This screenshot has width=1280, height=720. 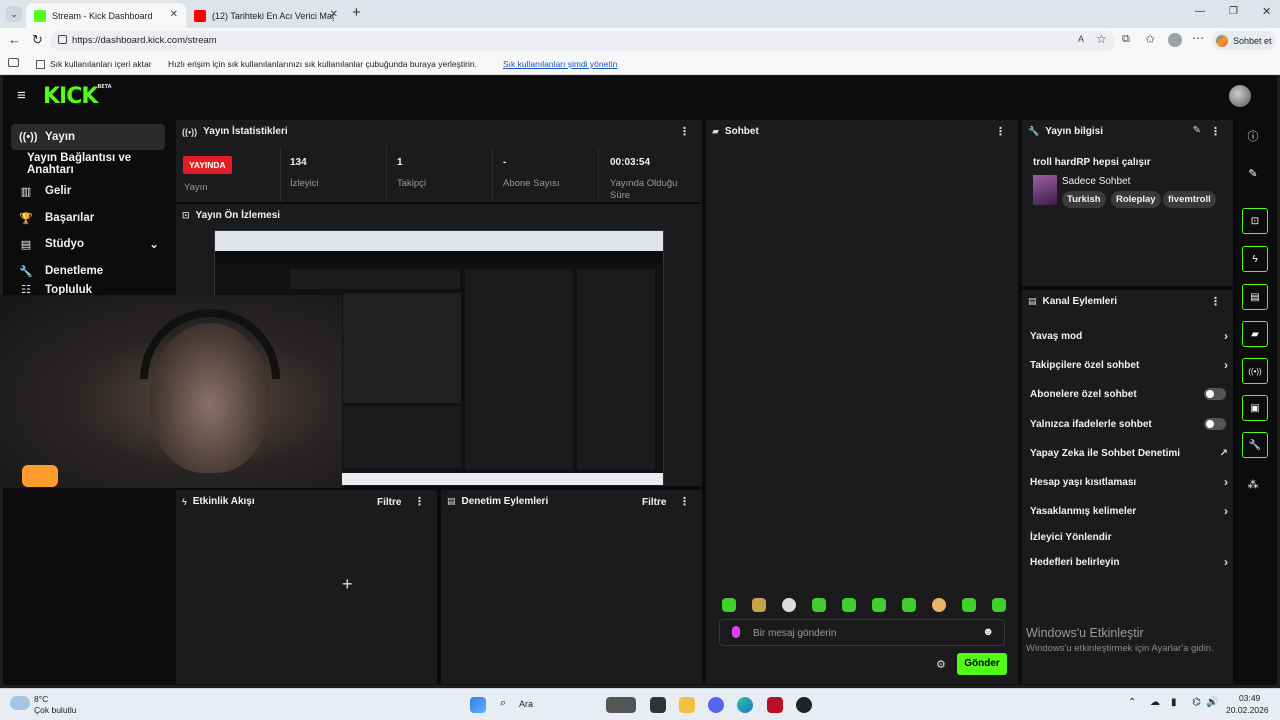 I want to click on close-window-icon: ✕, so click(x=1266, y=11).